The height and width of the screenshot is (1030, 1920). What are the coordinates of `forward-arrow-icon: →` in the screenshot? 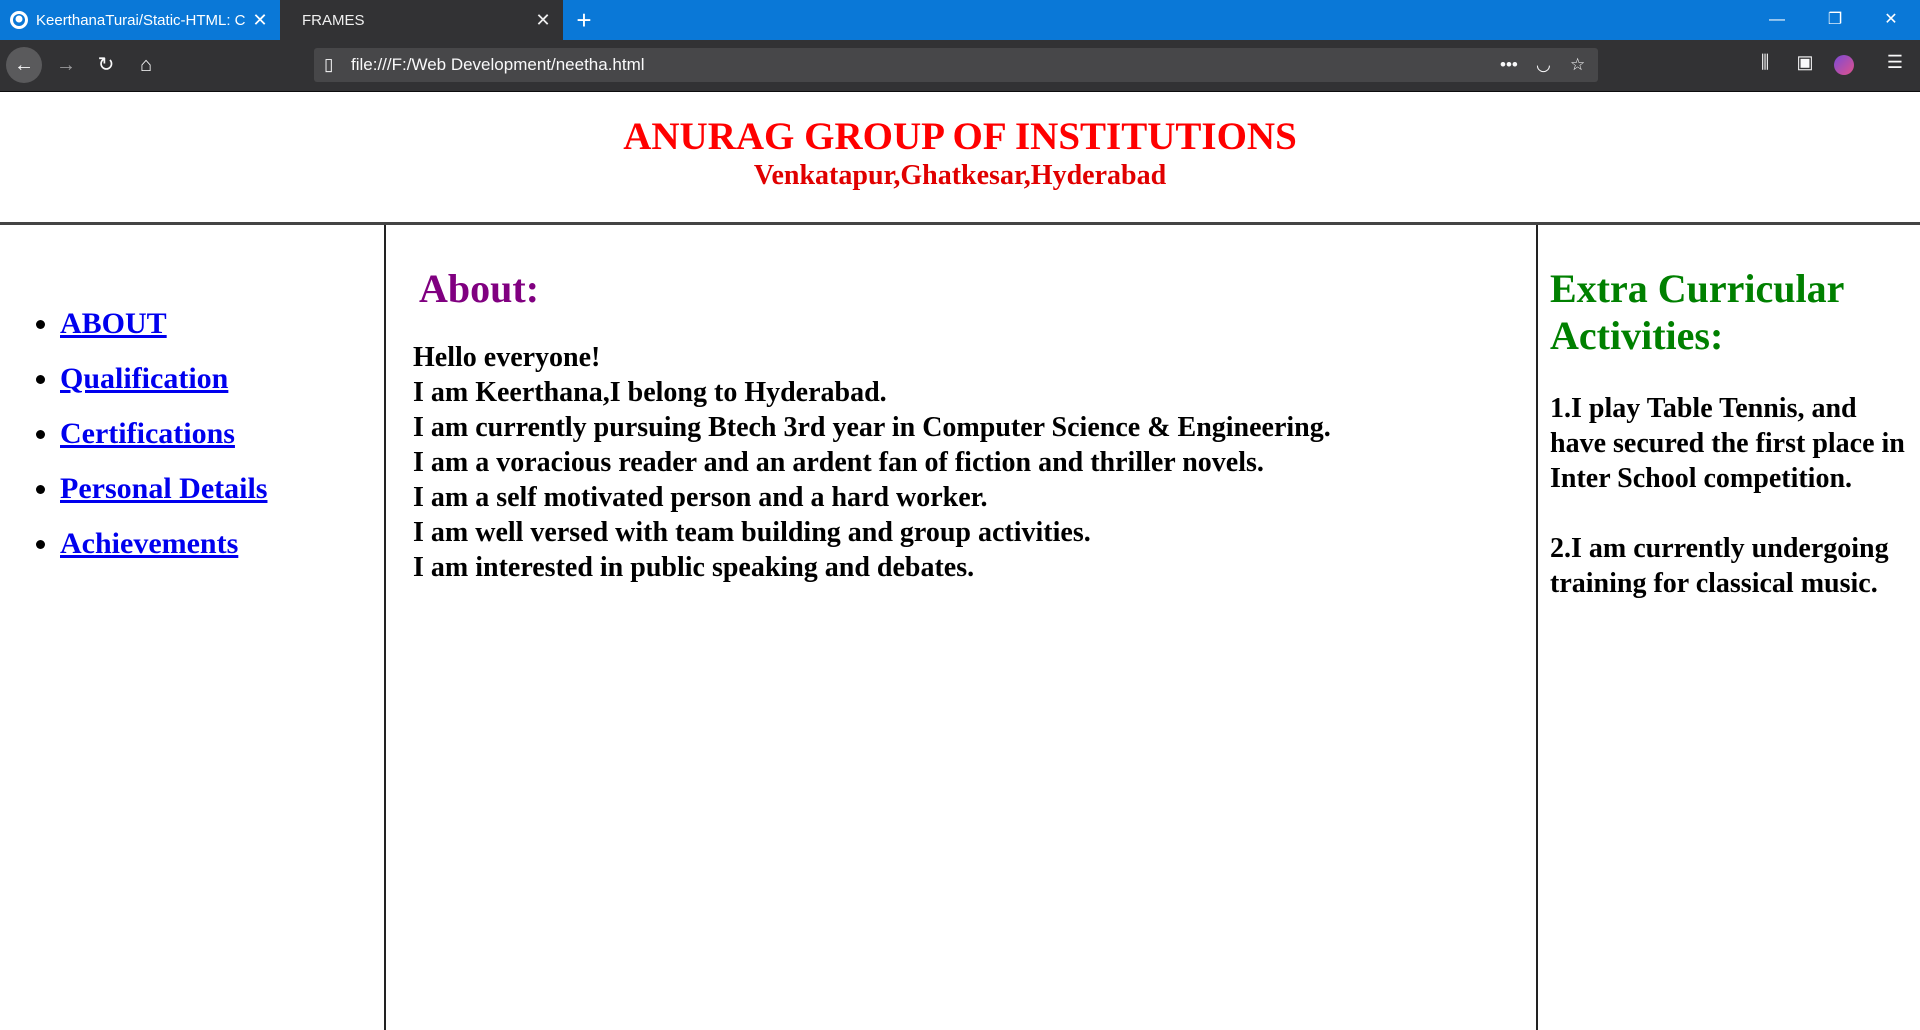 It's located at (66, 65).